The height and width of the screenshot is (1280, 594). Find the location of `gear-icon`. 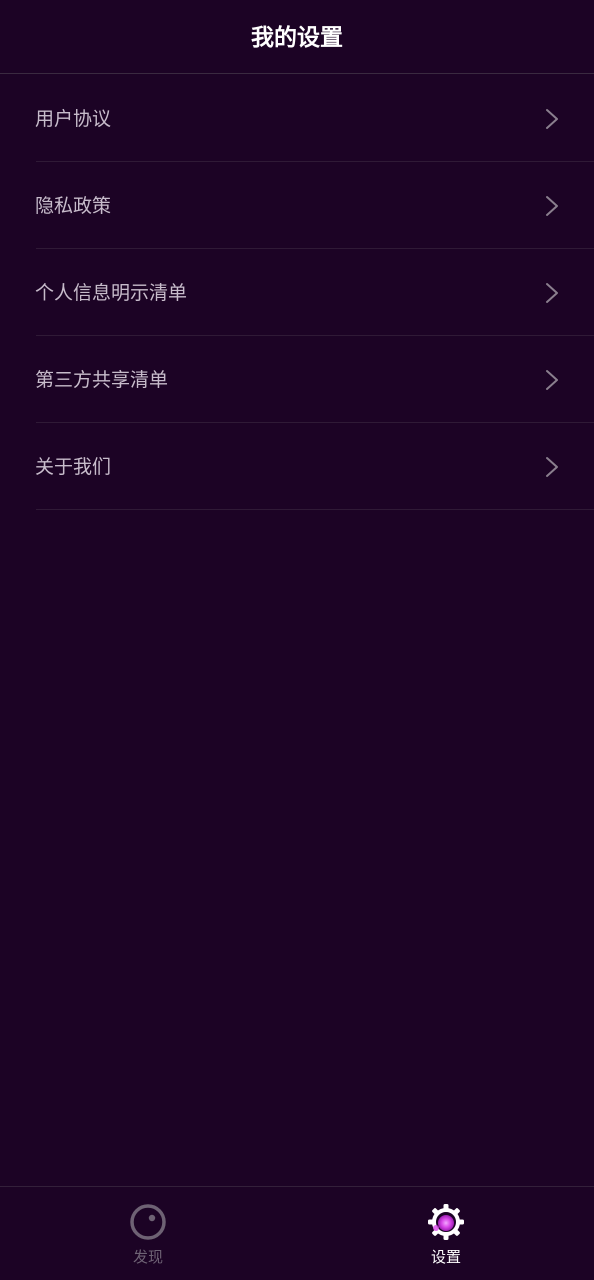

gear-icon is located at coordinates (446, 1222).